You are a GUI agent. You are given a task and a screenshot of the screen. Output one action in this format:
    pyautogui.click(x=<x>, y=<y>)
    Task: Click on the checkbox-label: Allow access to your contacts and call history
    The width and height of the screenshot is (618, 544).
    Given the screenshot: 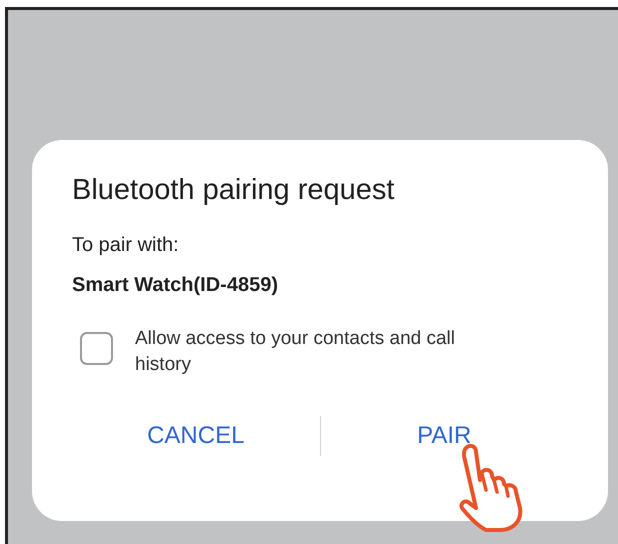 What is the action you would take?
    pyautogui.click(x=295, y=352)
    